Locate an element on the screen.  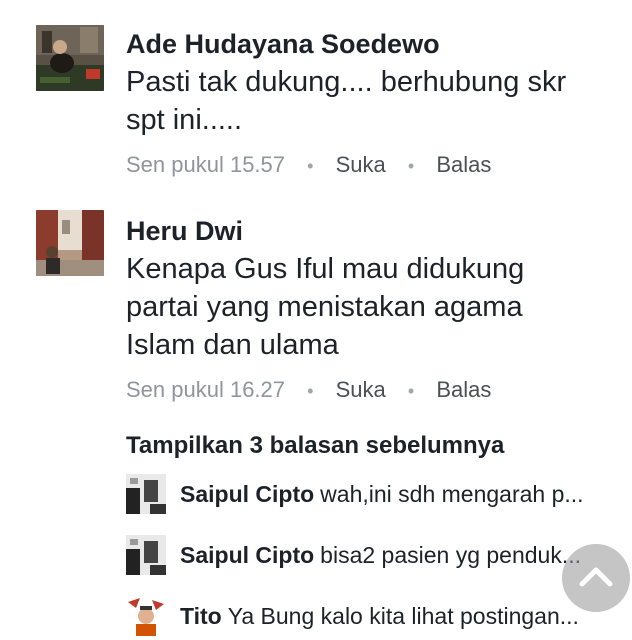
comment-line: Pasti tak dukung.... berhubung skr is located at coordinates (346, 82).